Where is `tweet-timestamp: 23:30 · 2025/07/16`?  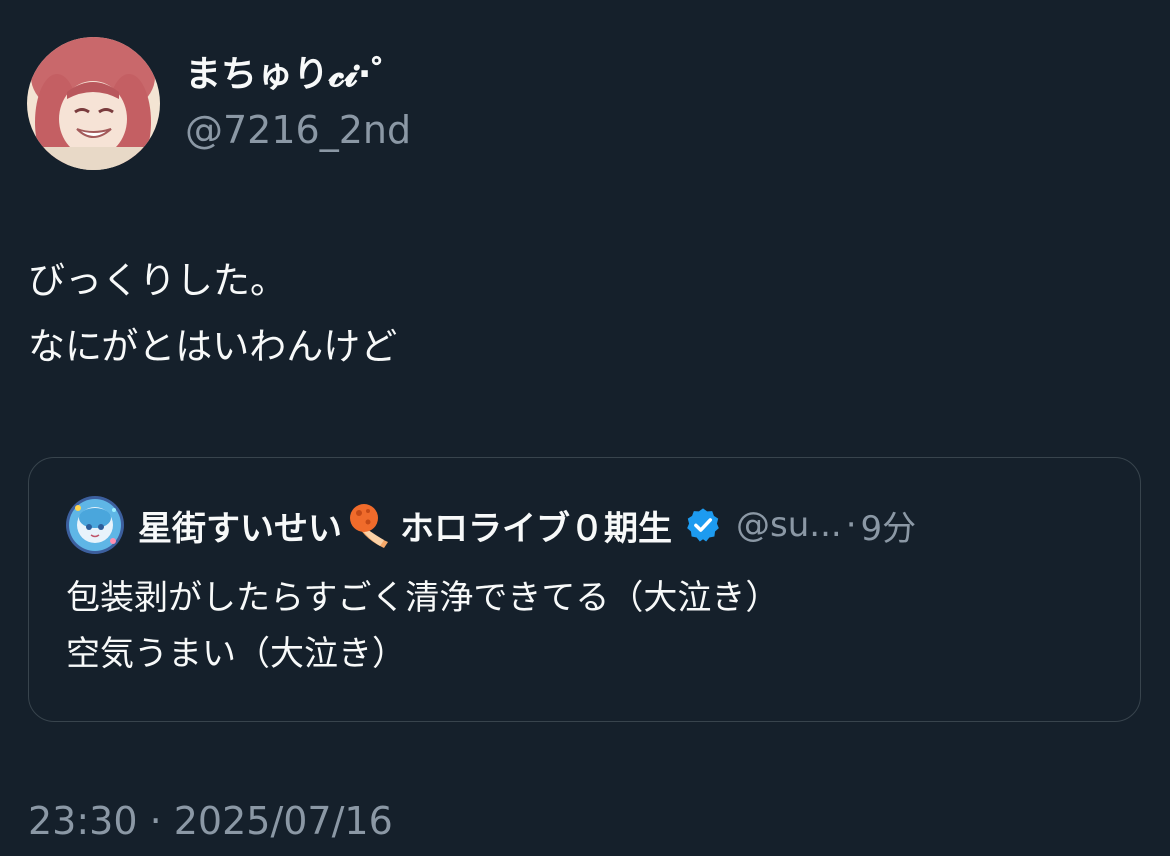
tweet-timestamp: 23:30 · 2025/07/16 is located at coordinates (210, 821).